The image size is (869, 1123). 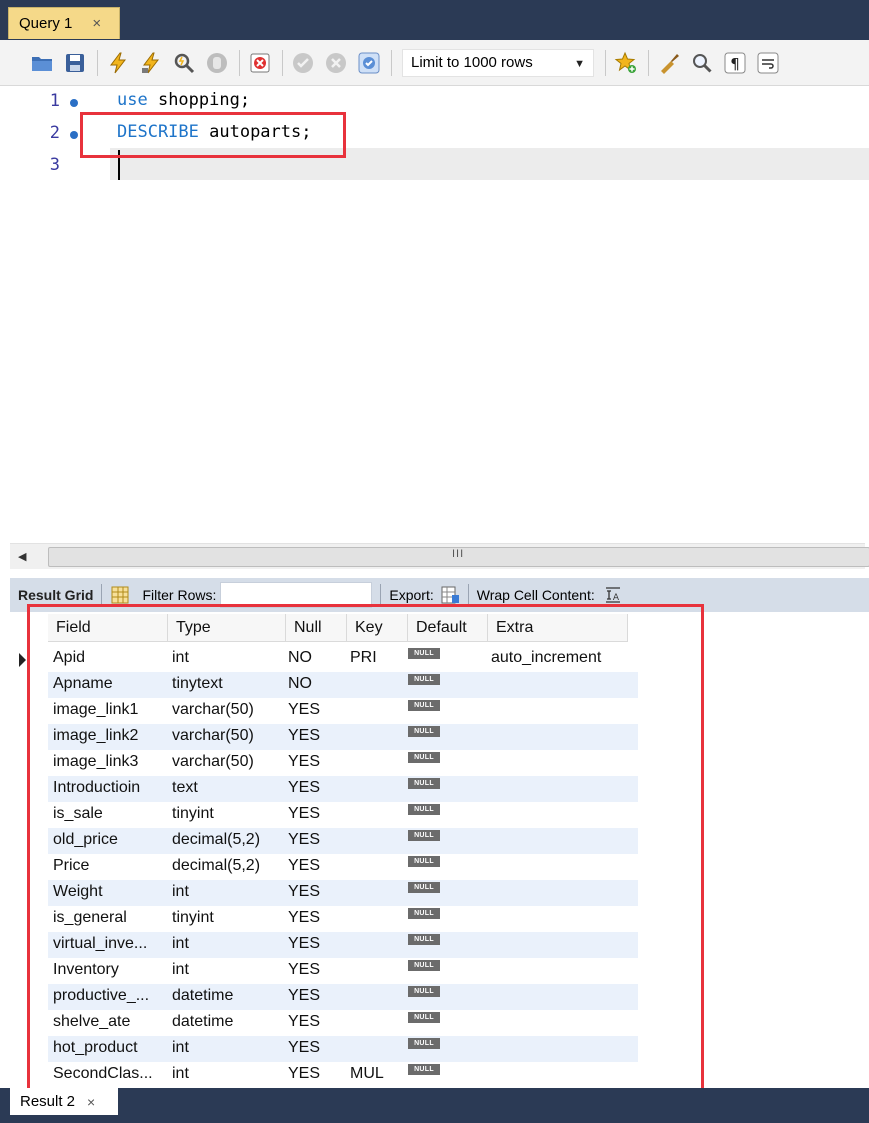 I want to click on beautify-icon, so click(x=669, y=63).